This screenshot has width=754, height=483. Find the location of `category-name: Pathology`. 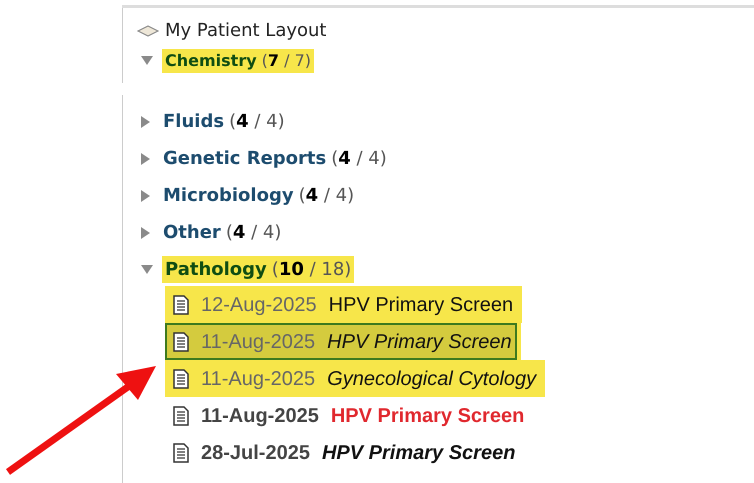

category-name: Pathology is located at coordinates (216, 270).